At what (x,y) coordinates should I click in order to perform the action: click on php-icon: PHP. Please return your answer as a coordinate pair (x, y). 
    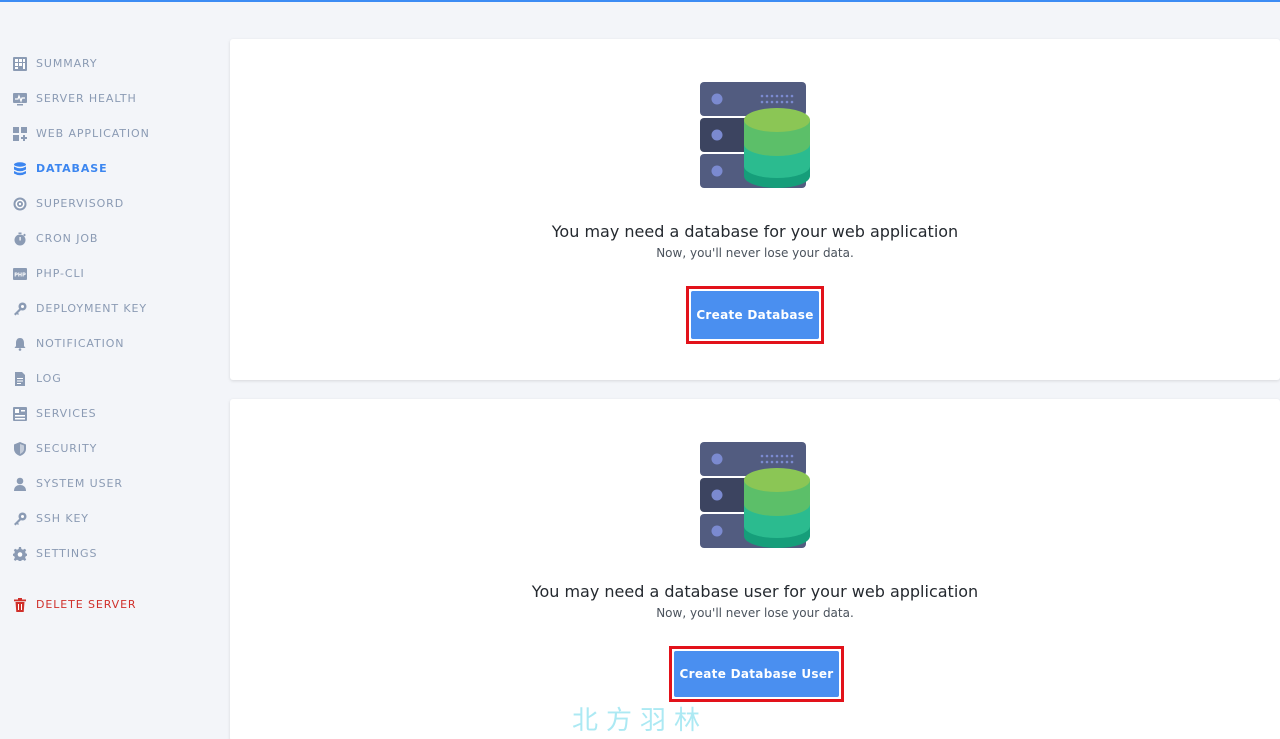
    Looking at the image, I should click on (20, 274).